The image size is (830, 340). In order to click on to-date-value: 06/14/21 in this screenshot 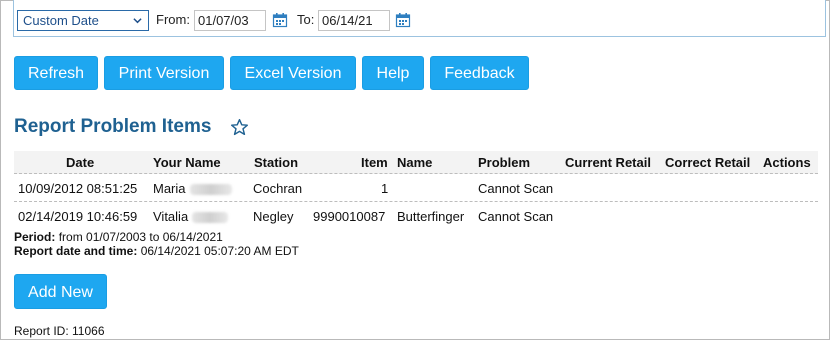, I will do `click(347, 20)`.